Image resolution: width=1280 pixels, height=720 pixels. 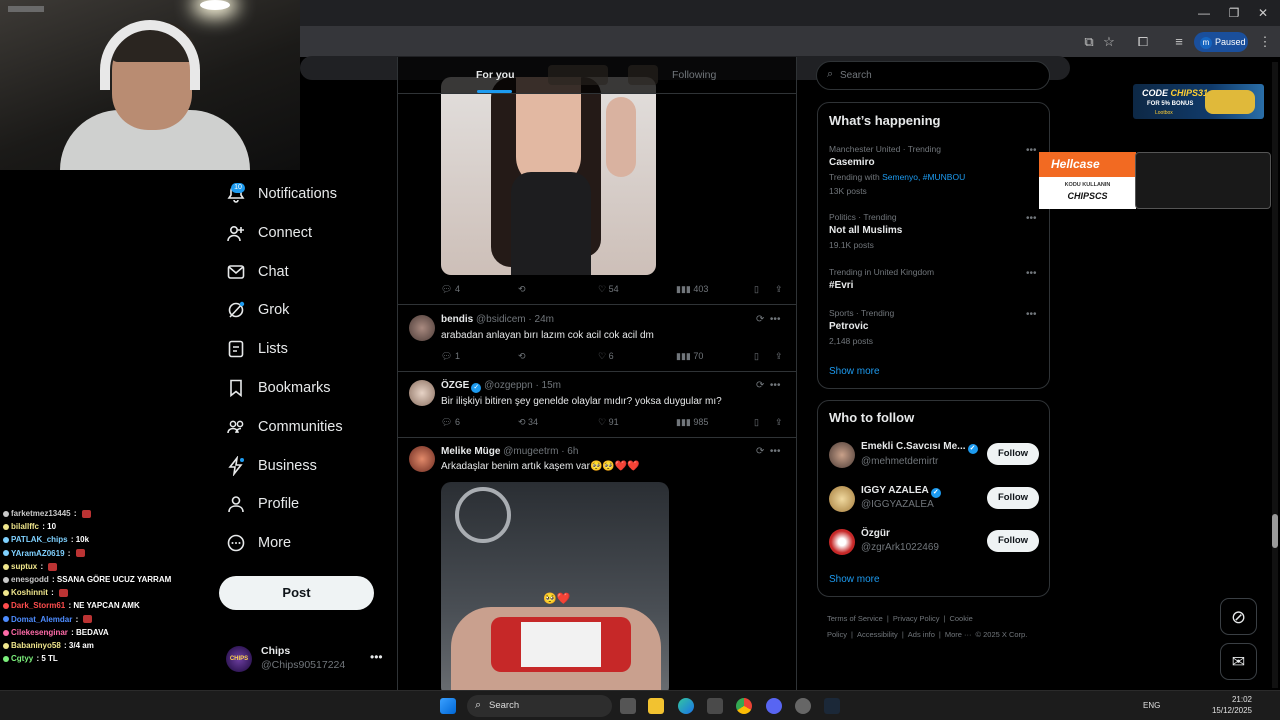 What do you see at coordinates (848, 326) in the screenshot?
I see `trend-item: Petrovic` at bounding box center [848, 326].